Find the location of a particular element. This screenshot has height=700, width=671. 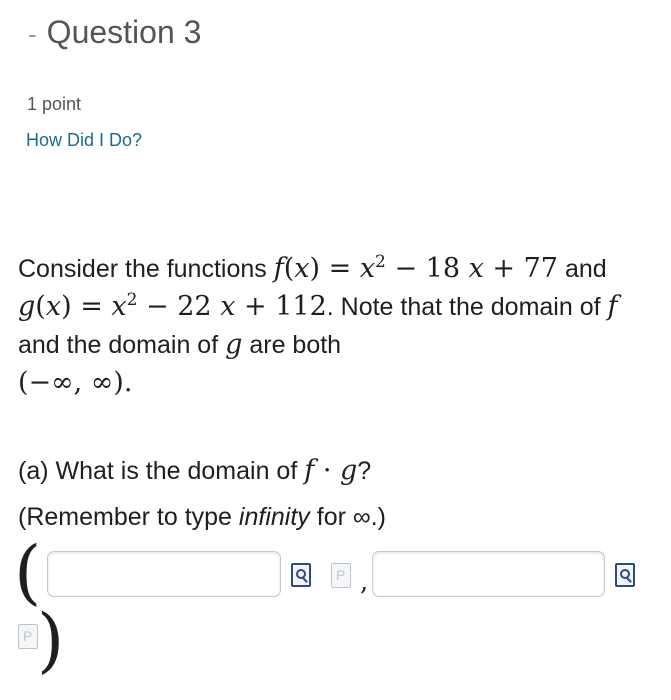

part-a-prefix: (a) What is the domain of is located at coordinates (161, 471).